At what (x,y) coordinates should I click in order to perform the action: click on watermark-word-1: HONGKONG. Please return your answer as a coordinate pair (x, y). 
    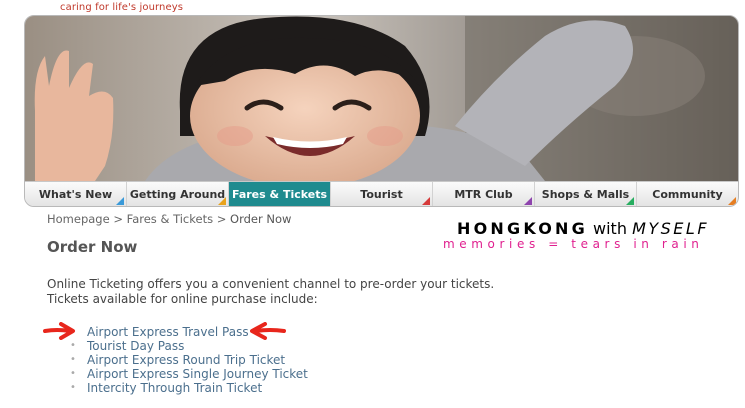
    Looking at the image, I should click on (522, 228).